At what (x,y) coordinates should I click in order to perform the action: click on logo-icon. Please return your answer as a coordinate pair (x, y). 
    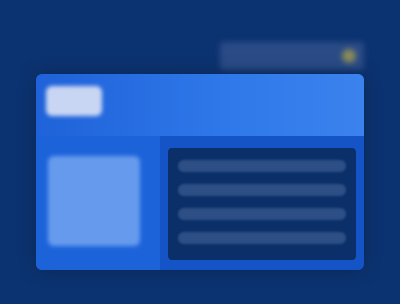
    Looking at the image, I should click on (74, 101).